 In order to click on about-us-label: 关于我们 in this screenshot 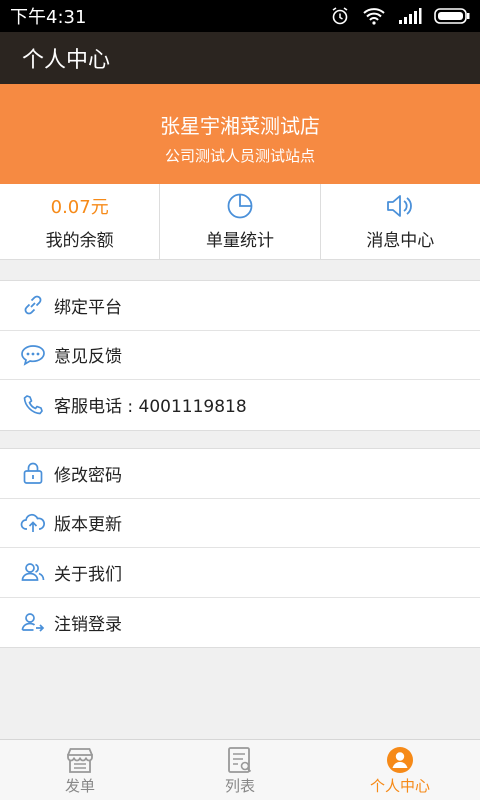, I will do `click(88, 574)`.